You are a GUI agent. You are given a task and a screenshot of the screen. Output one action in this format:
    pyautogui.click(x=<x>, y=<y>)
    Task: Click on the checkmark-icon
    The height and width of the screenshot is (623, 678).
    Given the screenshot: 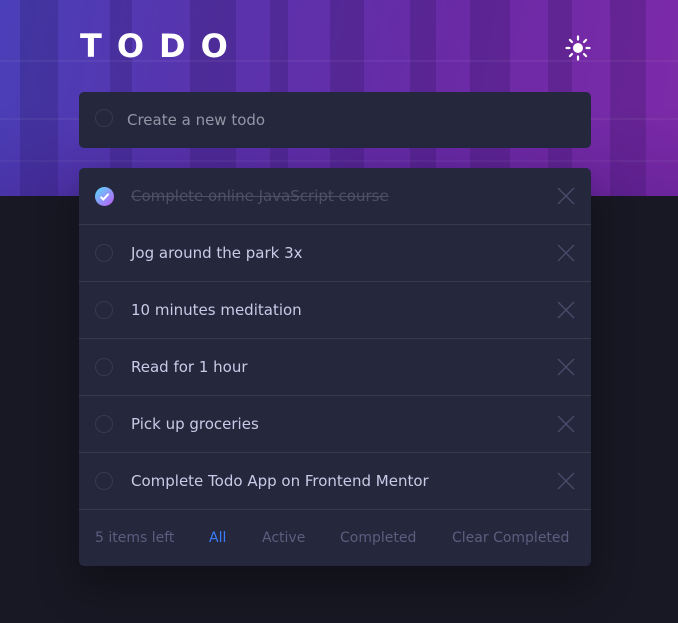 What is the action you would take?
    pyautogui.click(x=104, y=197)
    